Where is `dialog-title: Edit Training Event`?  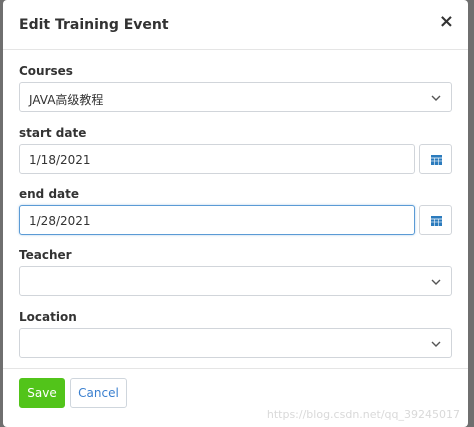 dialog-title: Edit Training Event is located at coordinates (94, 25).